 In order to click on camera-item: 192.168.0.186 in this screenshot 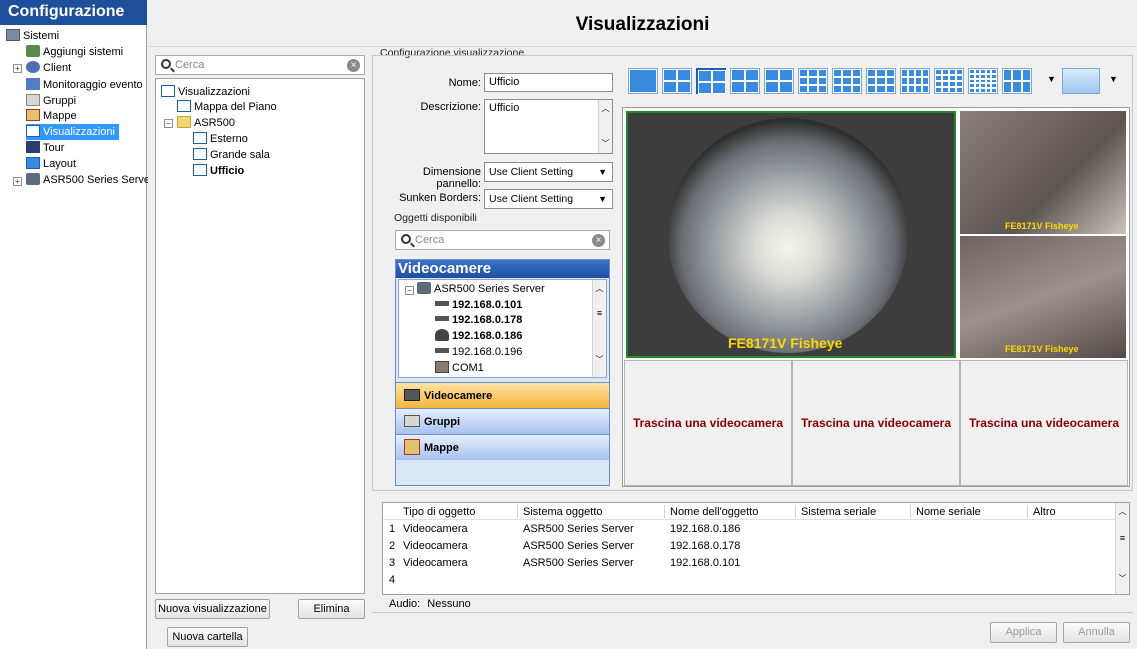, I will do `click(478, 336)`.